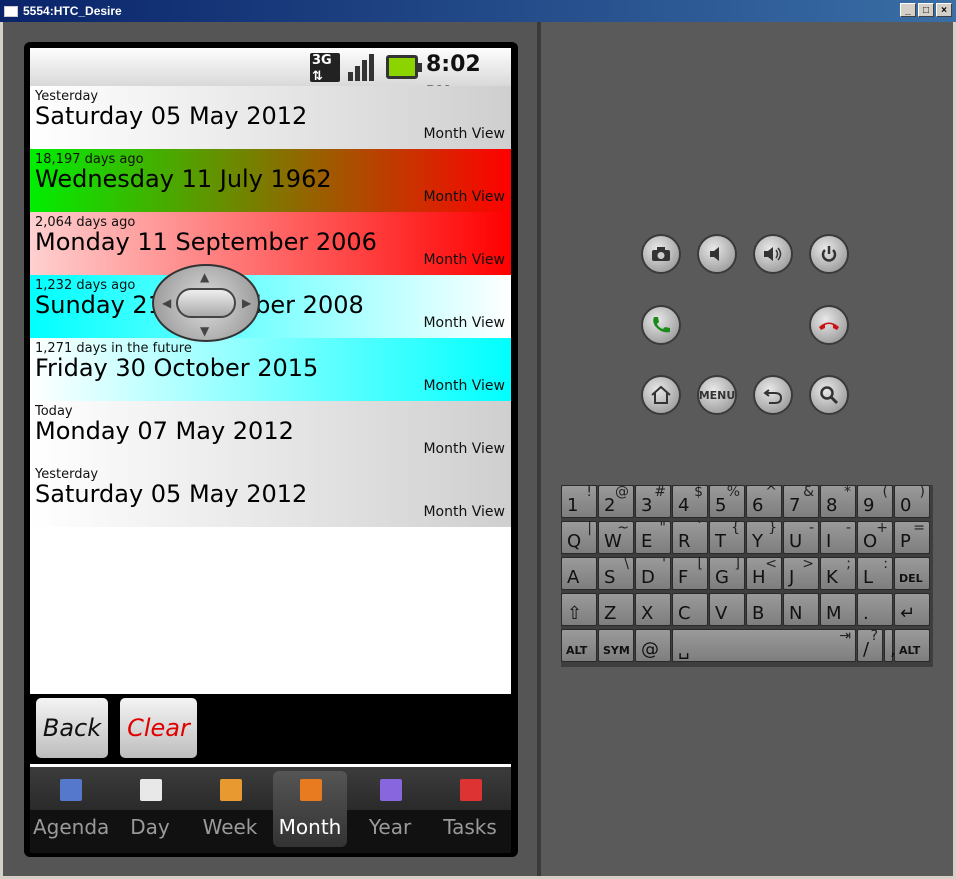 This screenshot has width=956, height=879. I want to click on dpad-up-icon: ▲, so click(204, 277).